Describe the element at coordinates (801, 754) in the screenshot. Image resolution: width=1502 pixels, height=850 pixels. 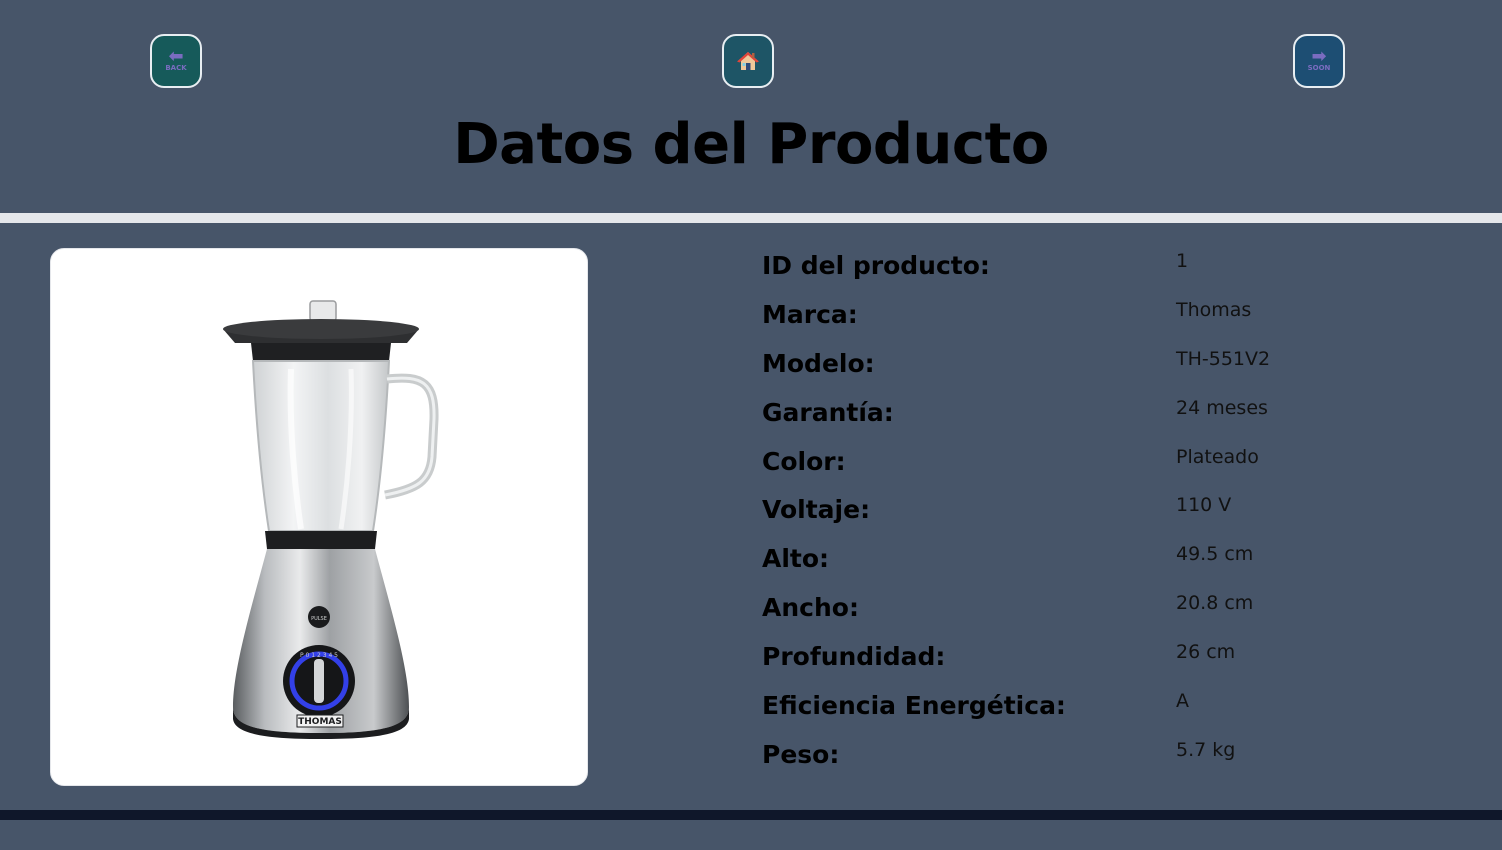
I see `spec-label: Peso:` at that location.